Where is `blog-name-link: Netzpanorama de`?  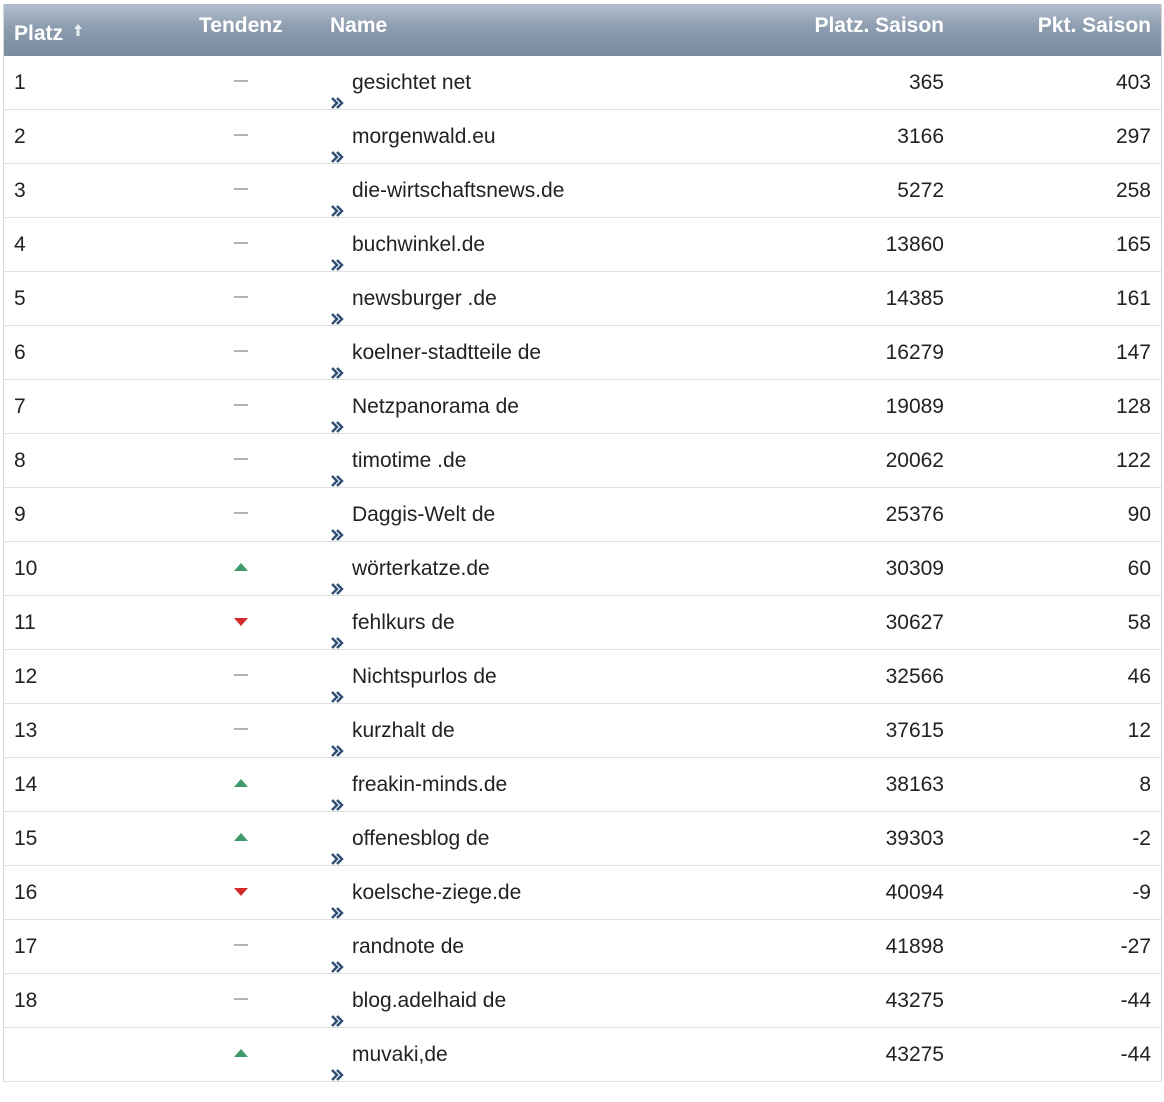 blog-name-link: Netzpanorama de is located at coordinates (435, 406).